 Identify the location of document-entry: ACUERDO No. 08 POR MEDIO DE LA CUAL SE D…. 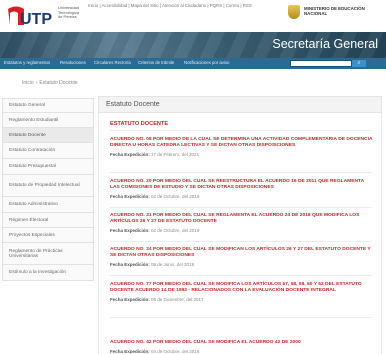
(242, 147).